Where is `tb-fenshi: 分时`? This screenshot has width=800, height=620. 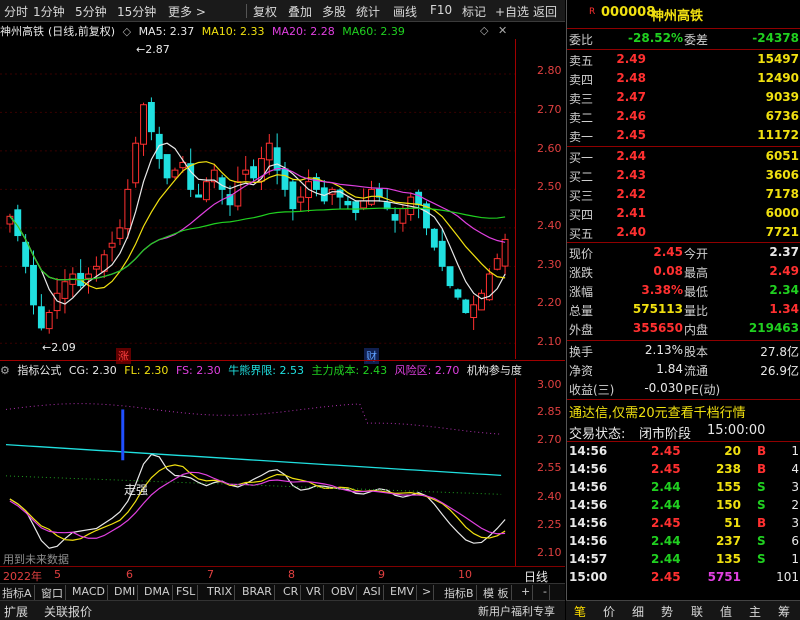 tb-fenshi: 分时 is located at coordinates (16, 11).